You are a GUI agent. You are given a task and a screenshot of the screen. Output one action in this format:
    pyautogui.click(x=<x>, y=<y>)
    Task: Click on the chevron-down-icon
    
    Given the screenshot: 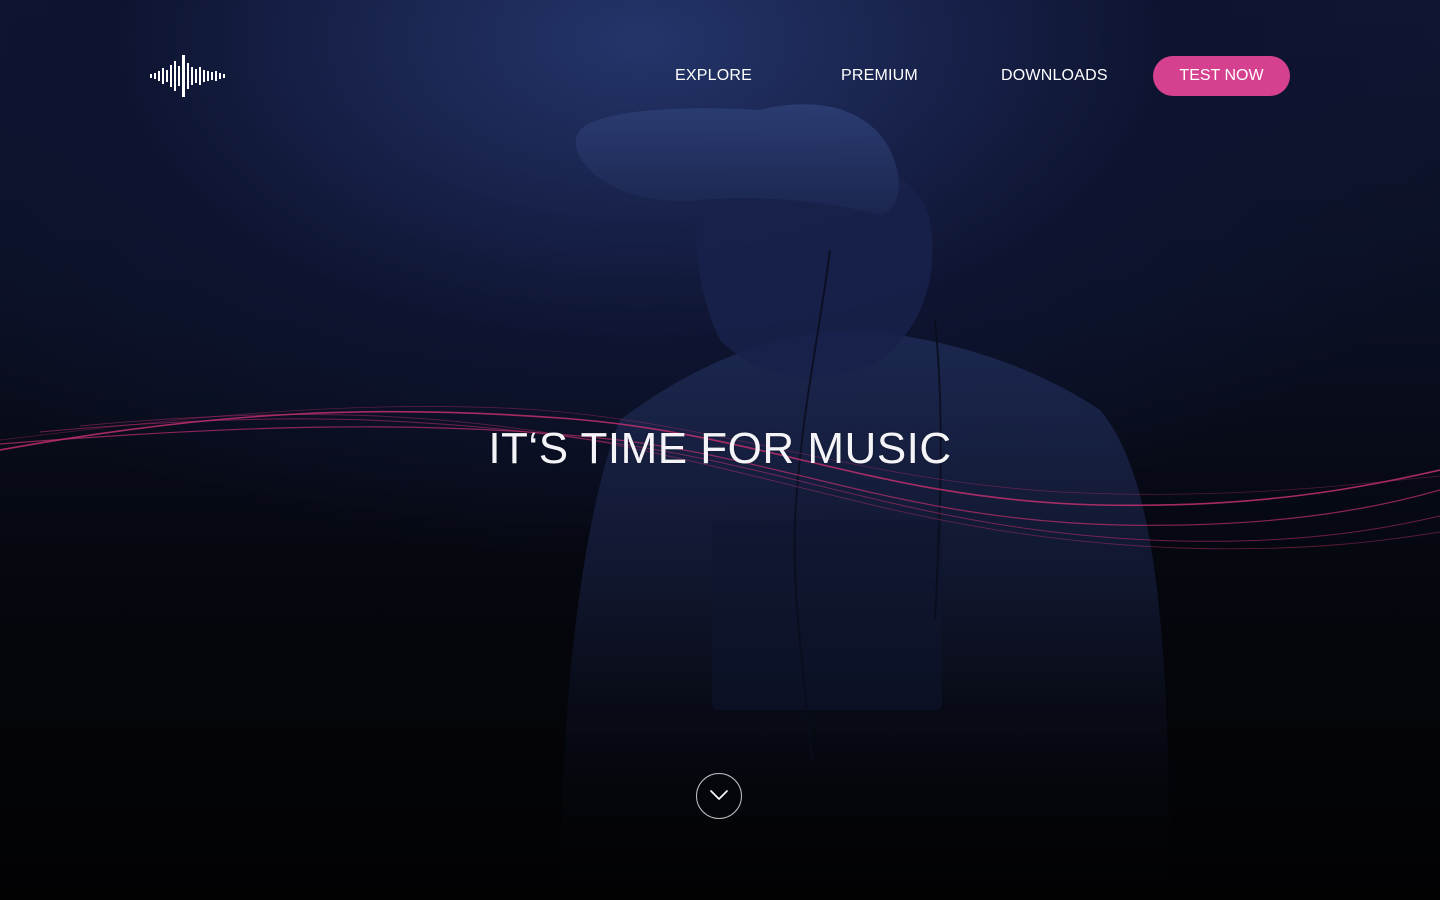 What is the action you would take?
    pyautogui.click(x=719, y=795)
    